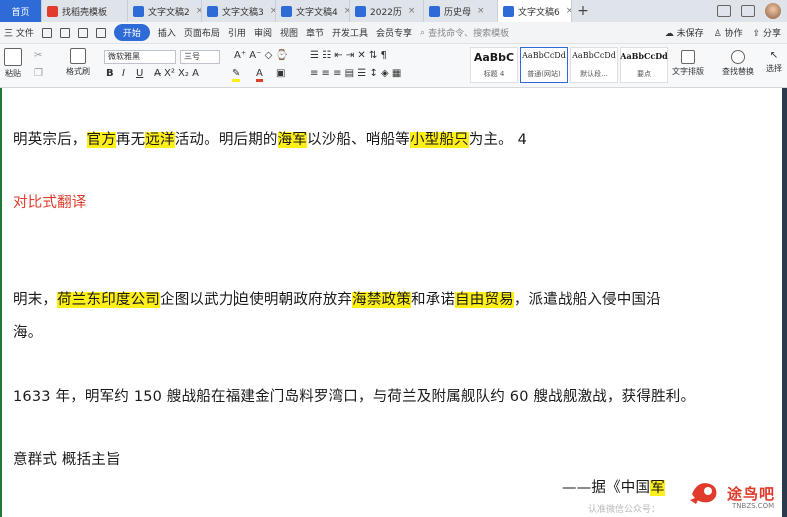  I want to click on doc-line-3b: 海。, so click(28, 333).